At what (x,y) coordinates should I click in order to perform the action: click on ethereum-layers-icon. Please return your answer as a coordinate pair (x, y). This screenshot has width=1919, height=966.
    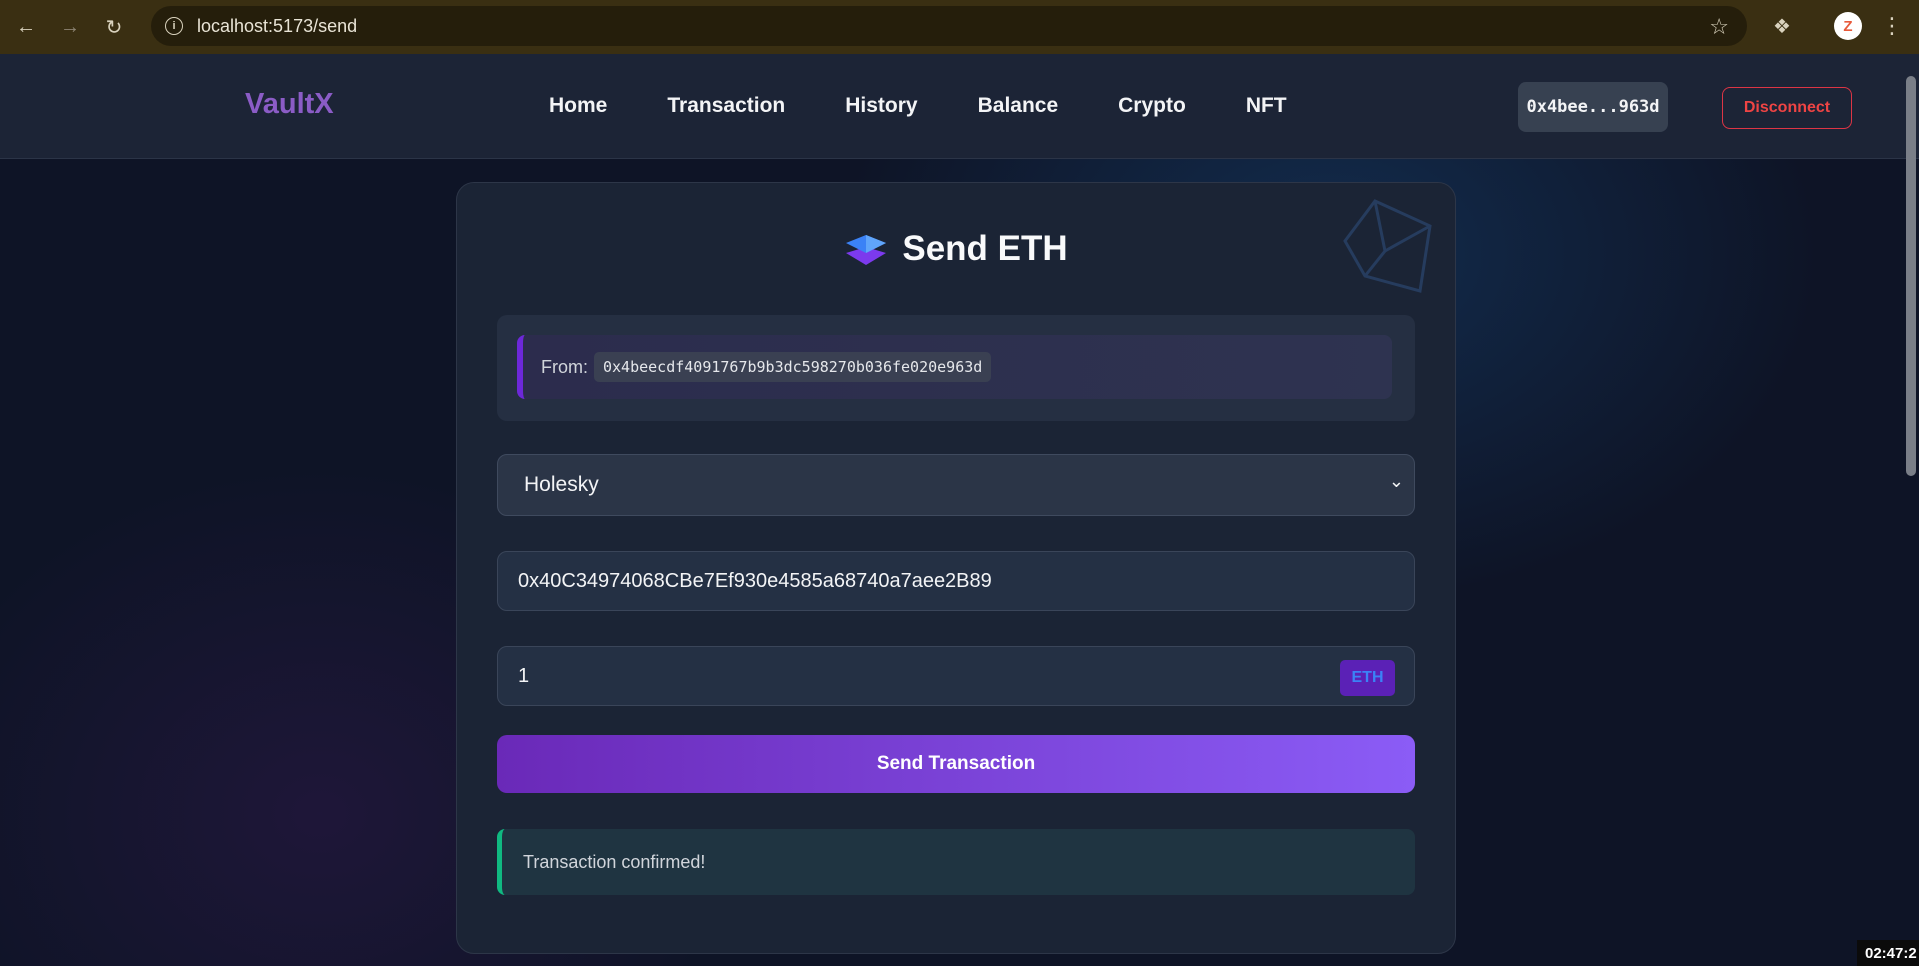
    Looking at the image, I should click on (866, 250).